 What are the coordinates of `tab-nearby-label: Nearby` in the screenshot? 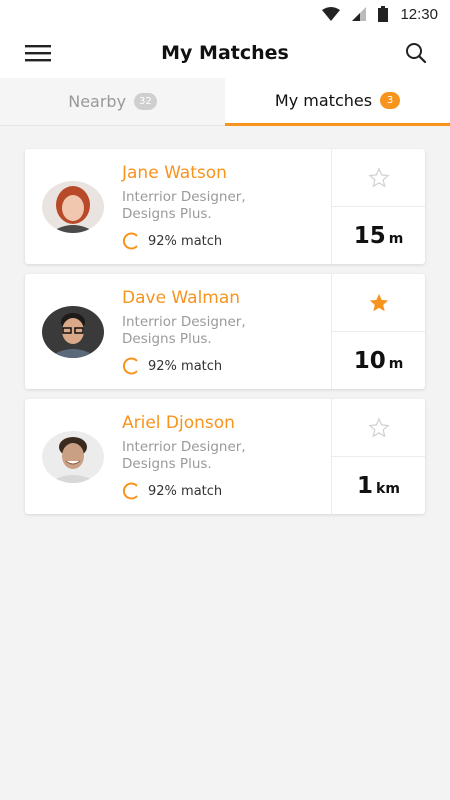 It's located at (97, 101).